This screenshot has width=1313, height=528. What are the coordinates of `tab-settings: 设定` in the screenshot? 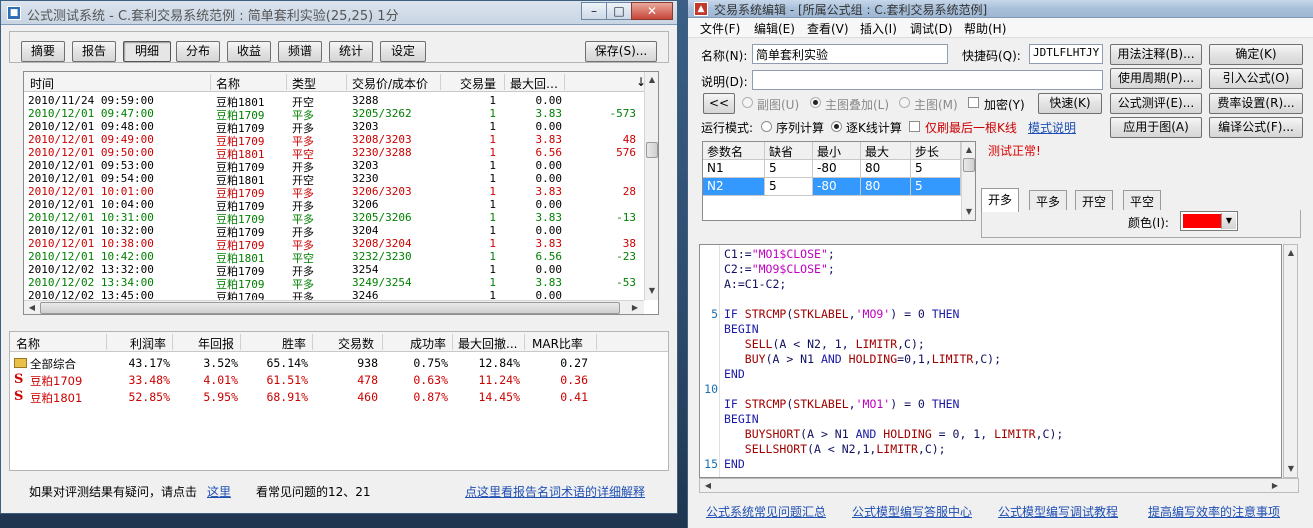 It's located at (403, 51).